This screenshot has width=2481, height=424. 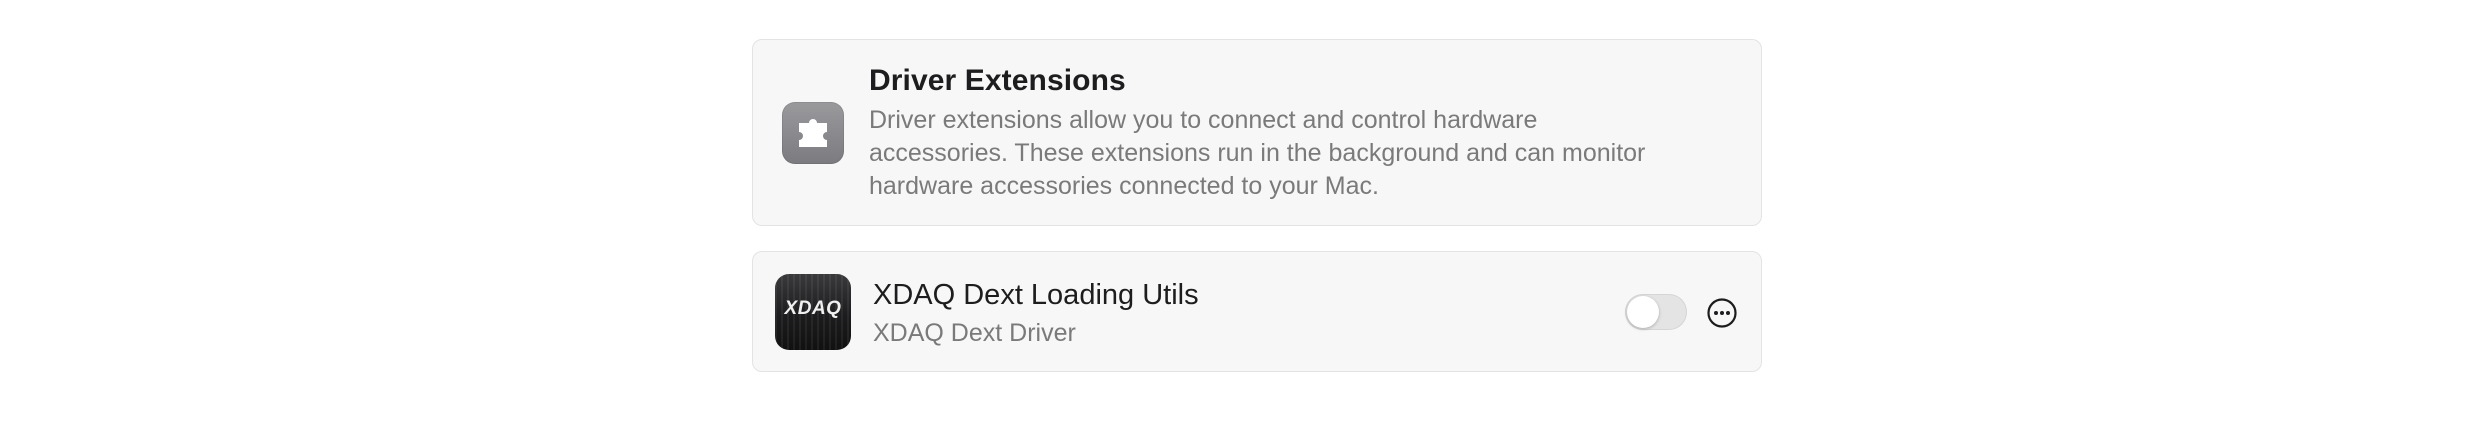 I want to click on extension-enable-toggle, so click(x=1656, y=312).